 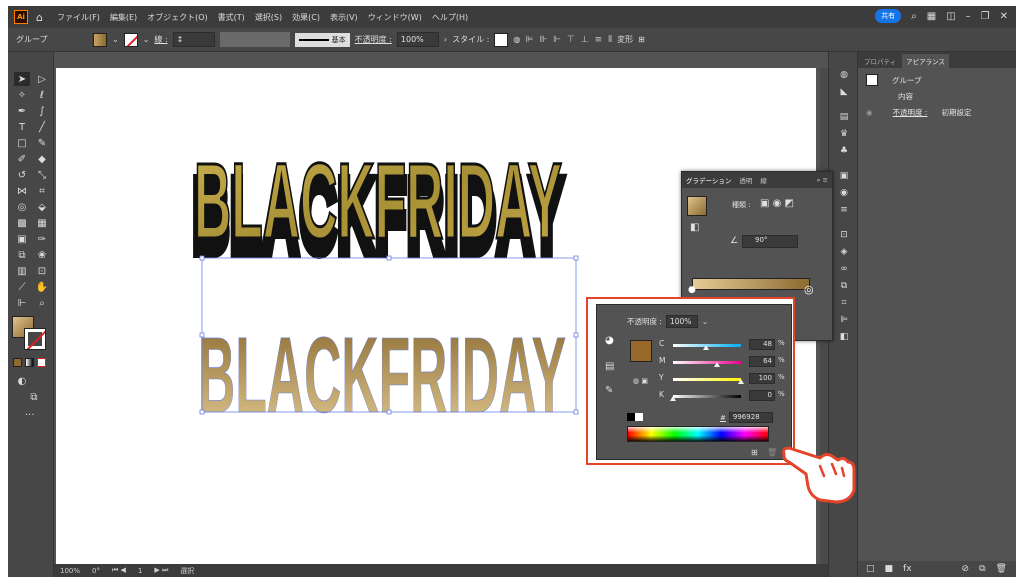 I want to click on handle-br, so click(x=576, y=412).